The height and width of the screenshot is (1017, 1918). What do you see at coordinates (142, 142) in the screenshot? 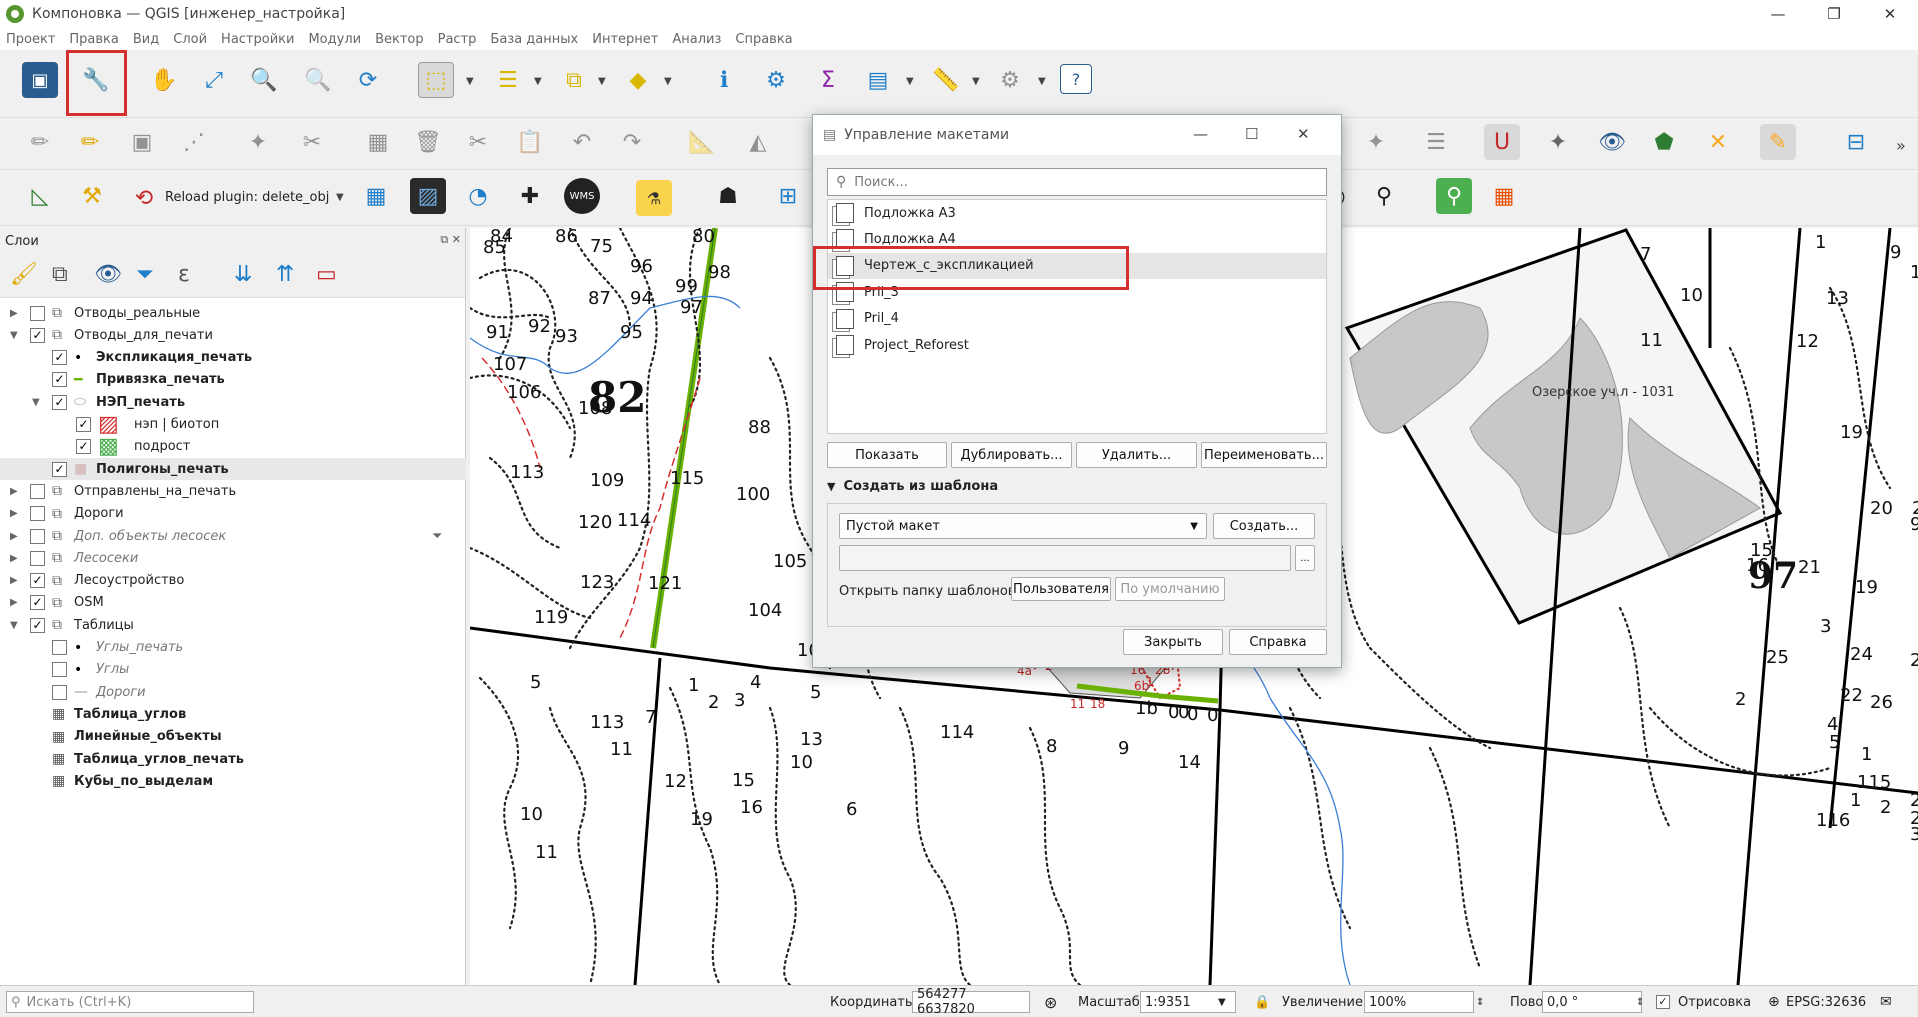
I see `save-edits-icon: ▣` at bounding box center [142, 142].